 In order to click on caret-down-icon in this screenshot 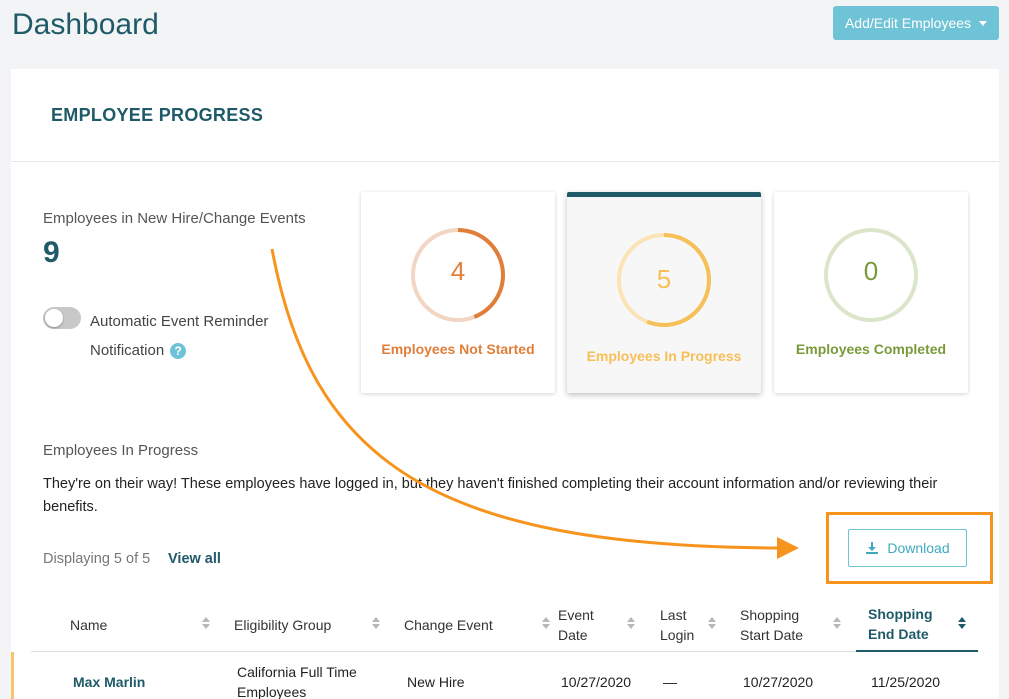, I will do `click(983, 23)`.